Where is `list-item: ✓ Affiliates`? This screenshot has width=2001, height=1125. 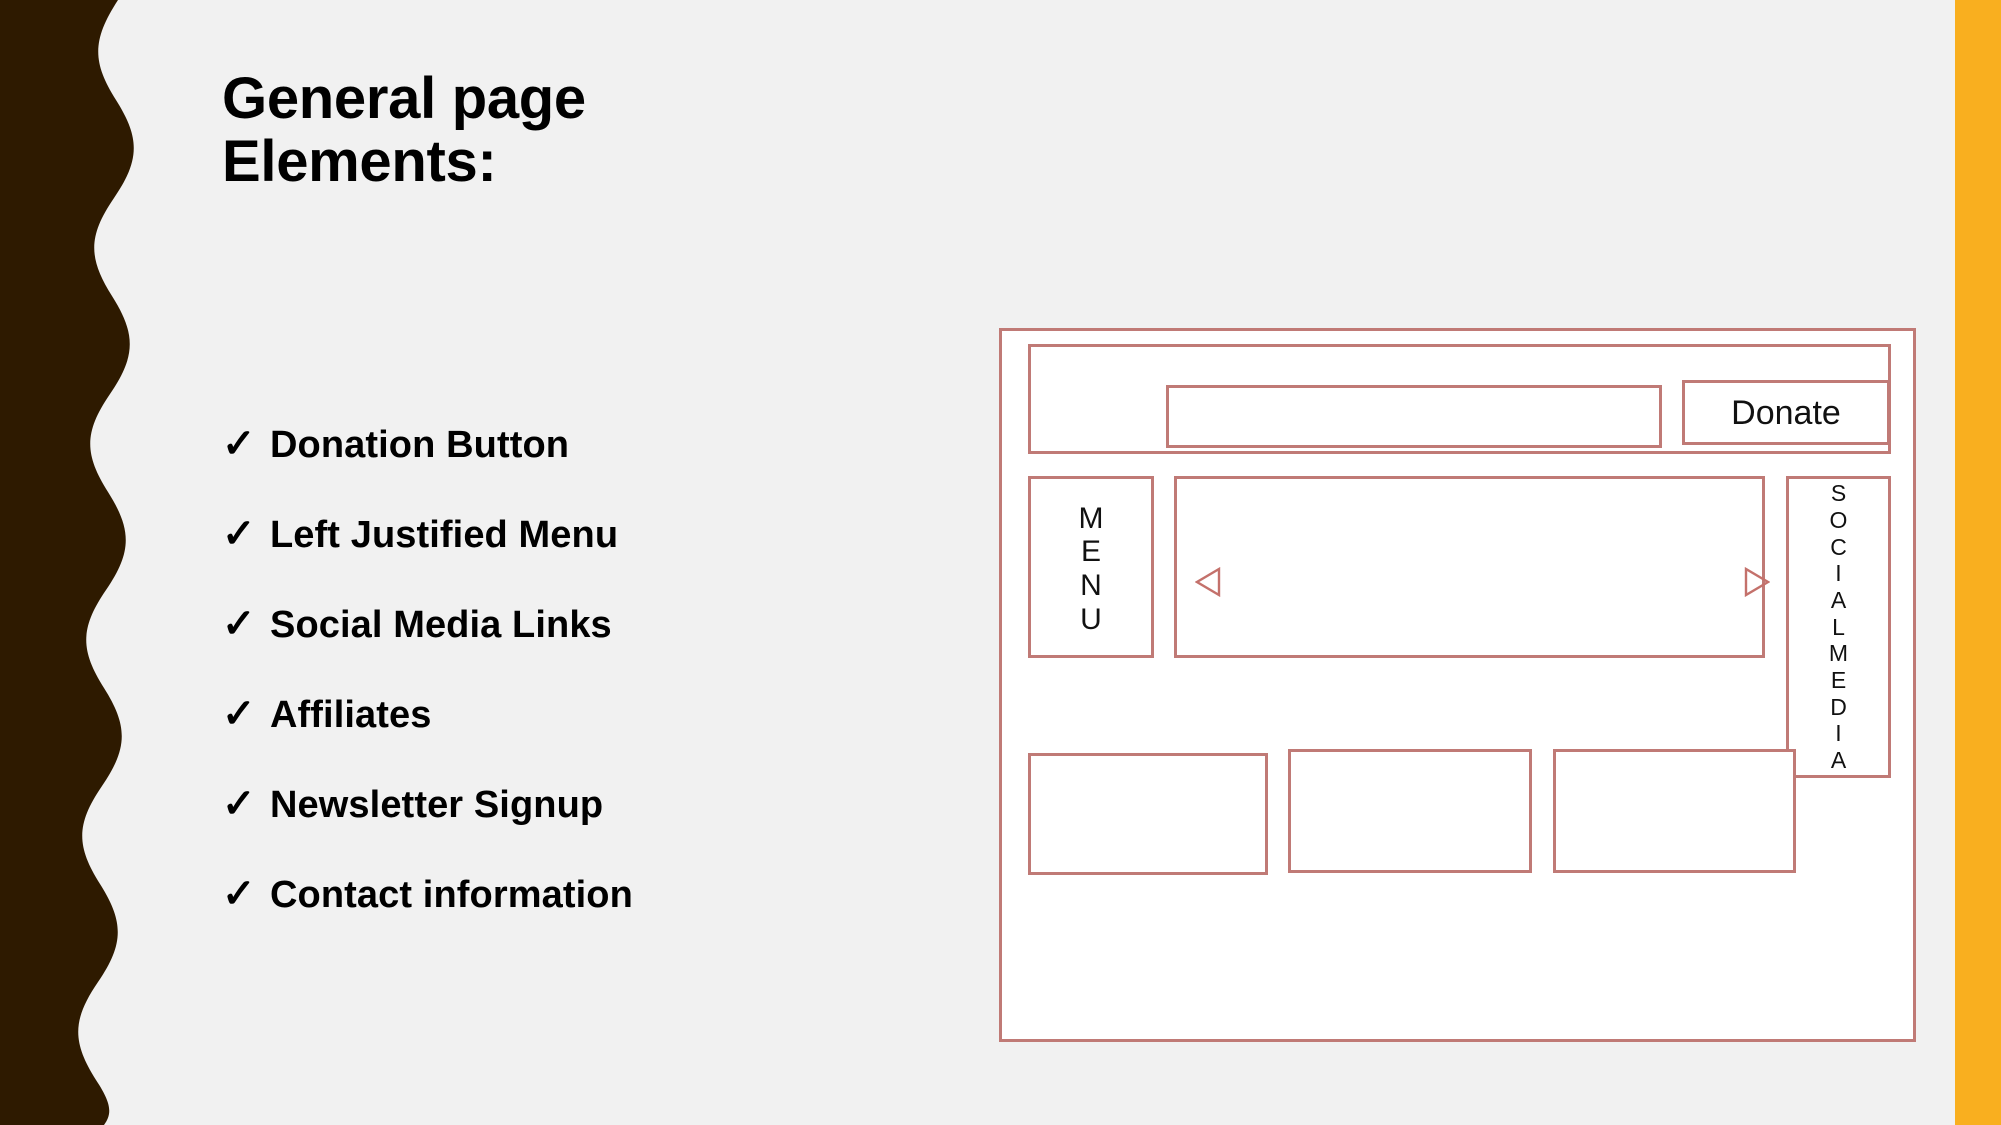
list-item: ✓ Affiliates is located at coordinates (572, 739).